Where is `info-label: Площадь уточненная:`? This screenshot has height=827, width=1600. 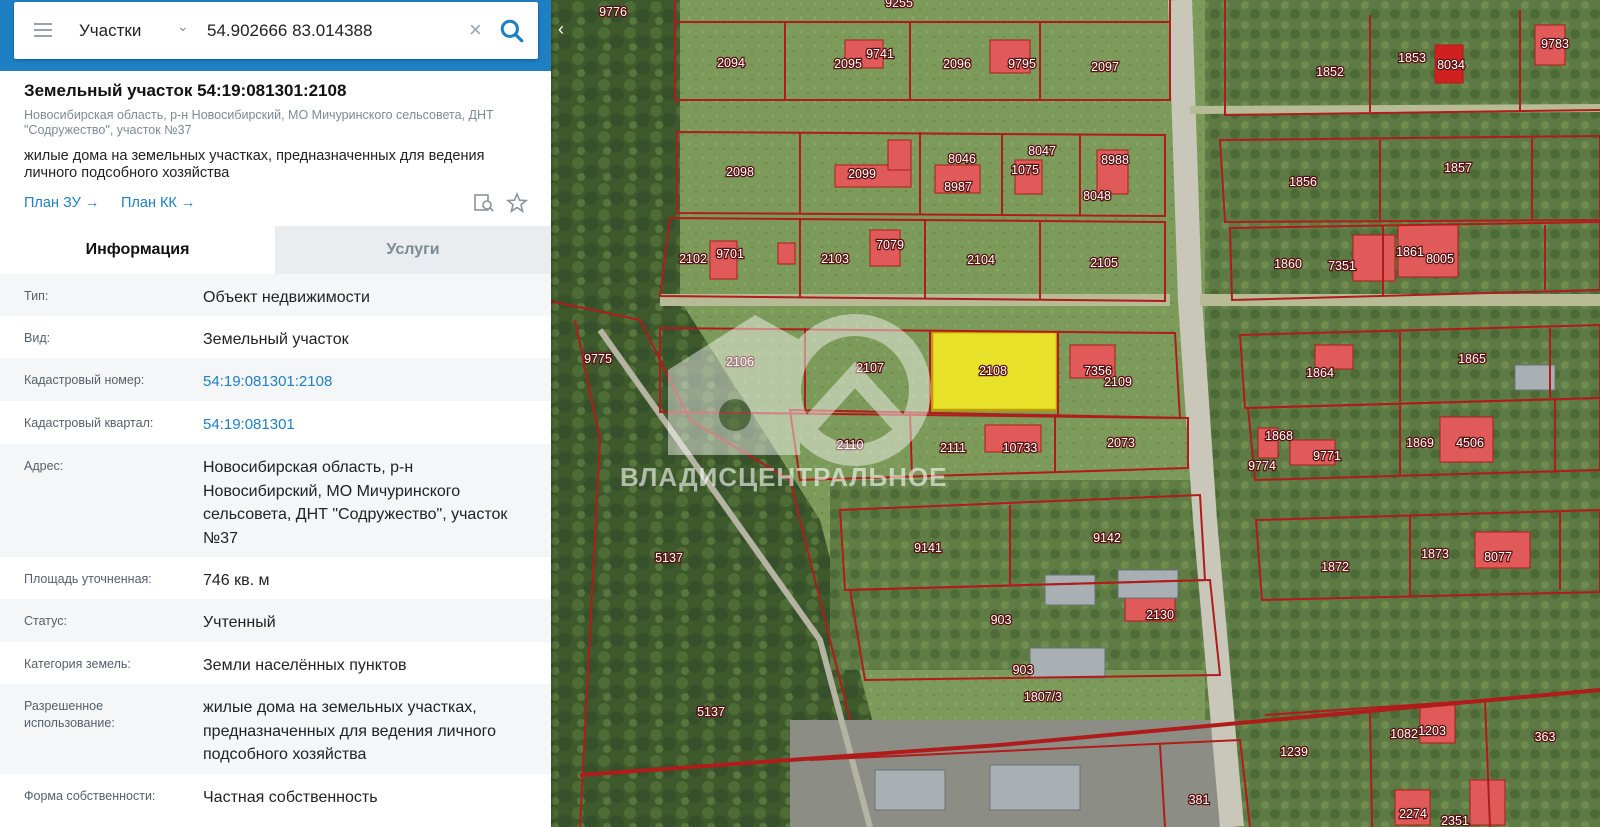
info-label: Площадь уточненная: is located at coordinates (88, 579).